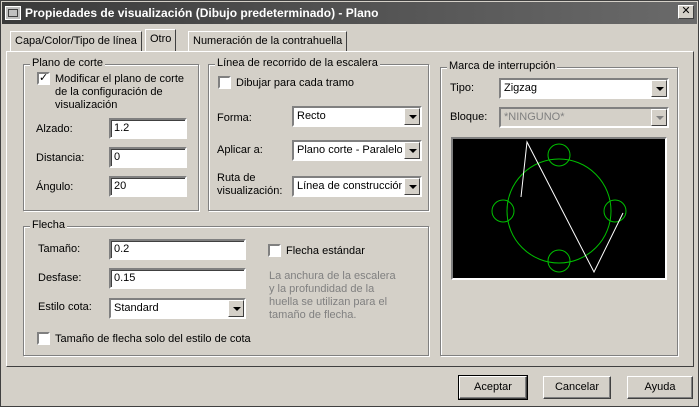 Image resolution: width=699 pixels, height=407 pixels. What do you see at coordinates (59, 249) in the screenshot?
I see `arrow-size-label: Tamaño:` at bounding box center [59, 249].